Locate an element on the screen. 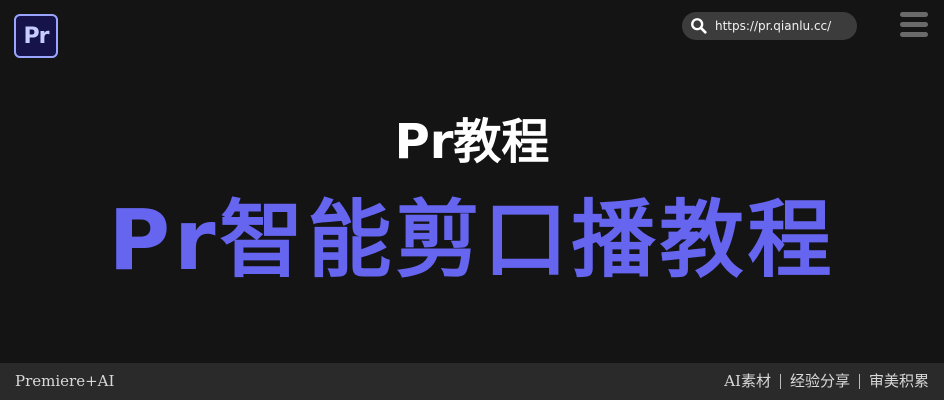 The height and width of the screenshot is (400, 944). hero-subtitle: Pr教程 is located at coordinates (472, 142).